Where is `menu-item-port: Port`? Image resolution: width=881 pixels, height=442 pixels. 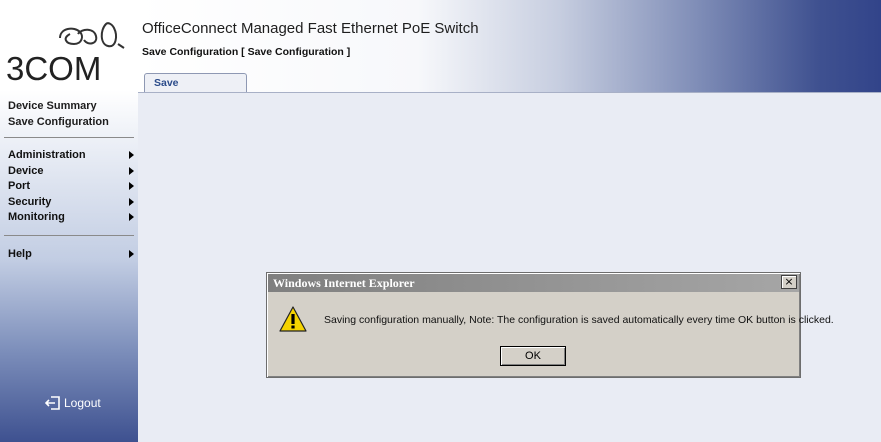 menu-item-port: Port is located at coordinates (72, 187).